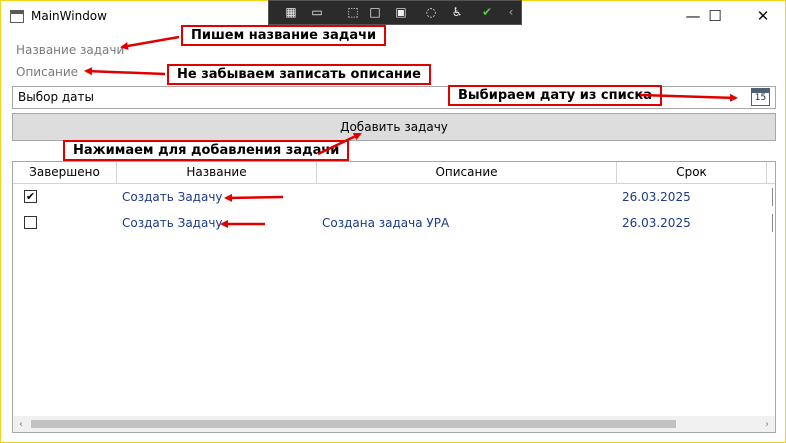 The image size is (786, 443). What do you see at coordinates (394, 197) in the screenshot?
I see `table-row: ✔ Создать Задачу 26.03.2025` at bounding box center [394, 197].